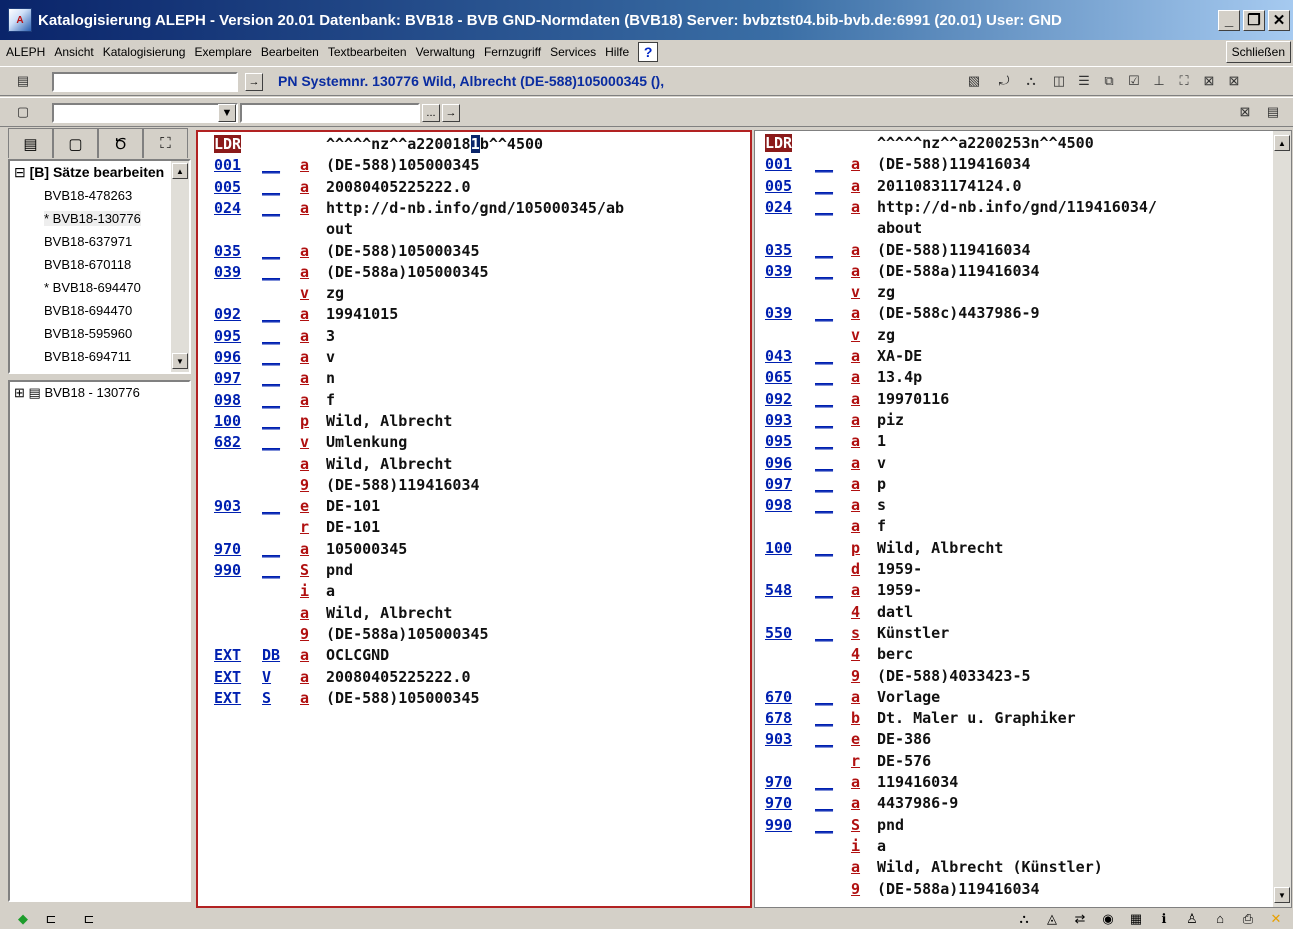 The width and height of the screenshot is (1293, 929). What do you see at coordinates (120, 143) in the screenshot?
I see `tab-magnet-icon: Ծ` at bounding box center [120, 143].